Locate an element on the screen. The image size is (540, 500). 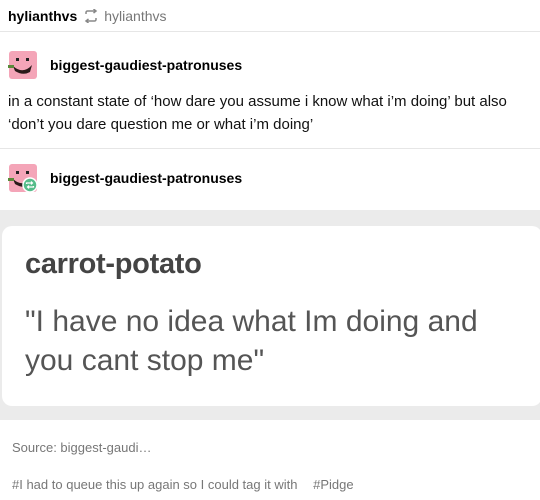
reblog-author-avatar is located at coordinates (23, 178).